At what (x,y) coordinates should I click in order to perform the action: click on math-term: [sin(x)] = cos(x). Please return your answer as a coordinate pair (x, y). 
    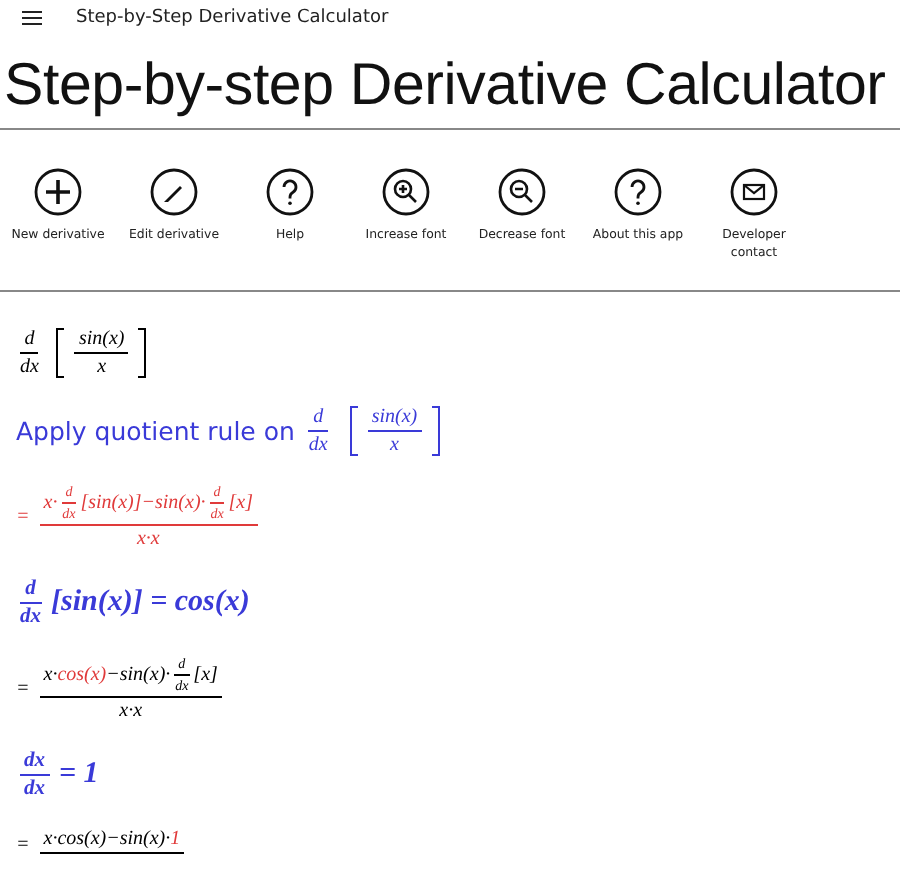
    Looking at the image, I should click on (150, 603).